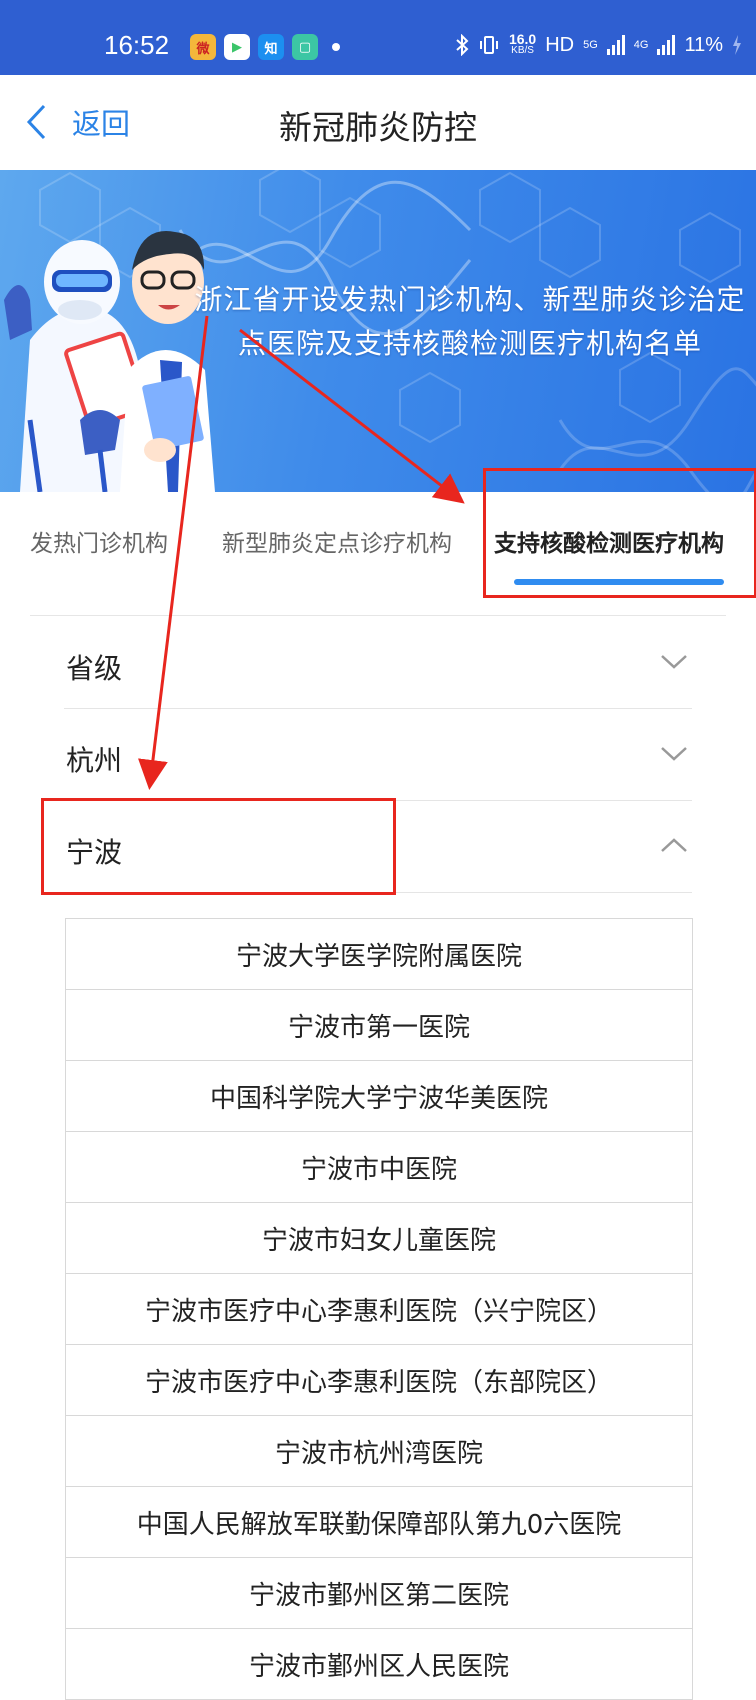 This screenshot has width=756, height=1700. What do you see at coordinates (379, 1593) in the screenshot?
I see `hospital-row: 宁波市鄞州区第二医院` at bounding box center [379, 1593].